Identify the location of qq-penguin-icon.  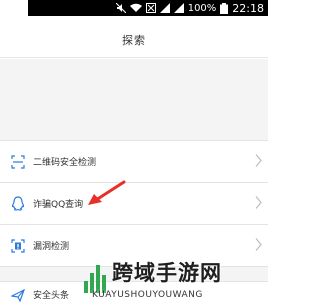
(18, 204).